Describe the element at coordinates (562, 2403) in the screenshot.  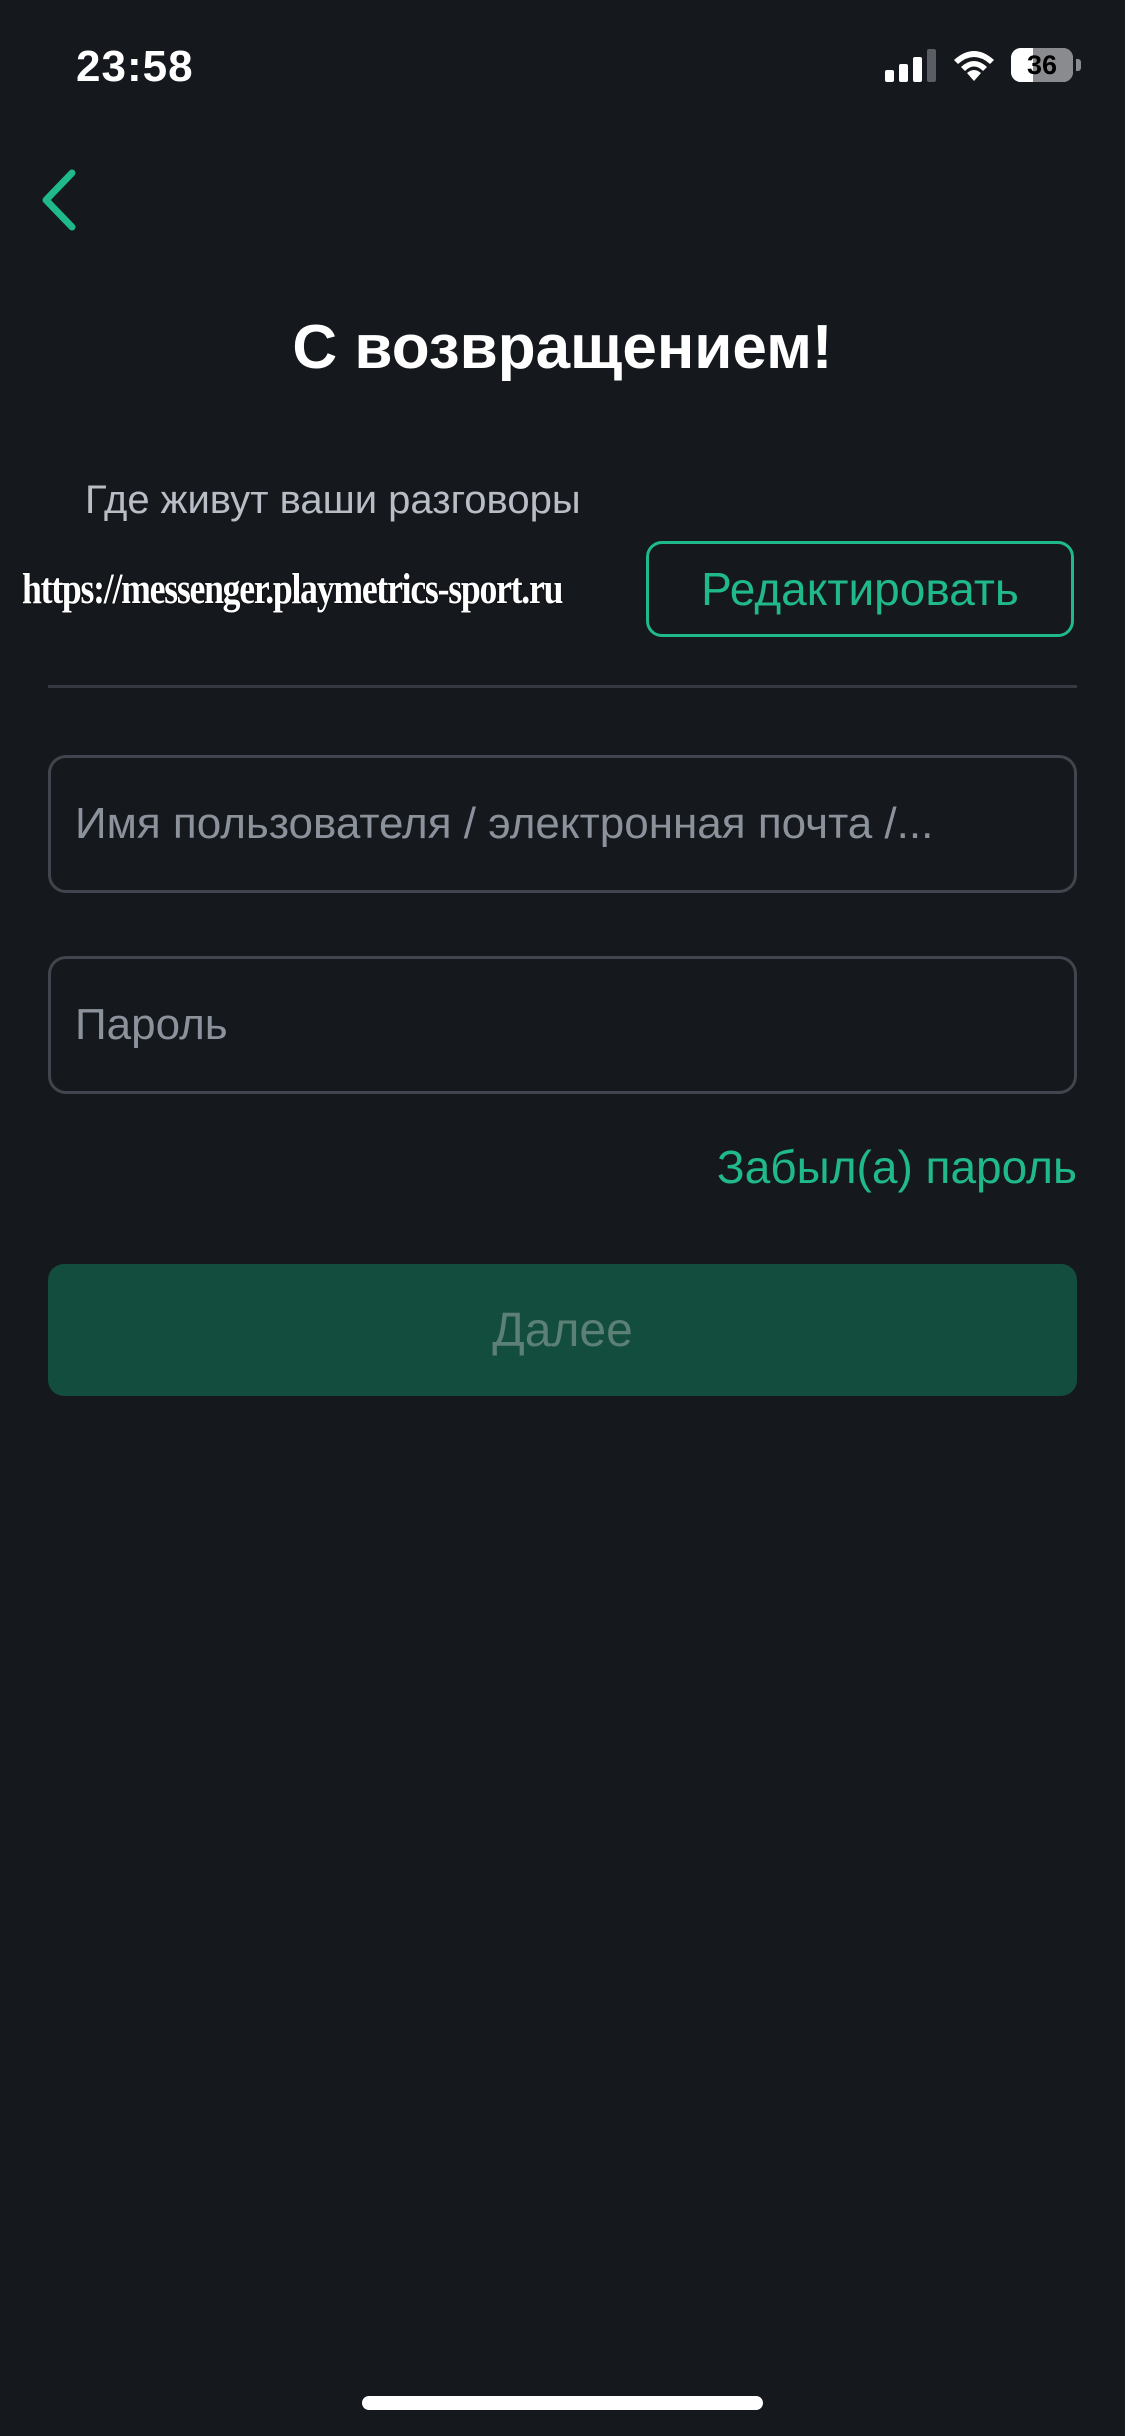
I see `home-indicator` at that location.